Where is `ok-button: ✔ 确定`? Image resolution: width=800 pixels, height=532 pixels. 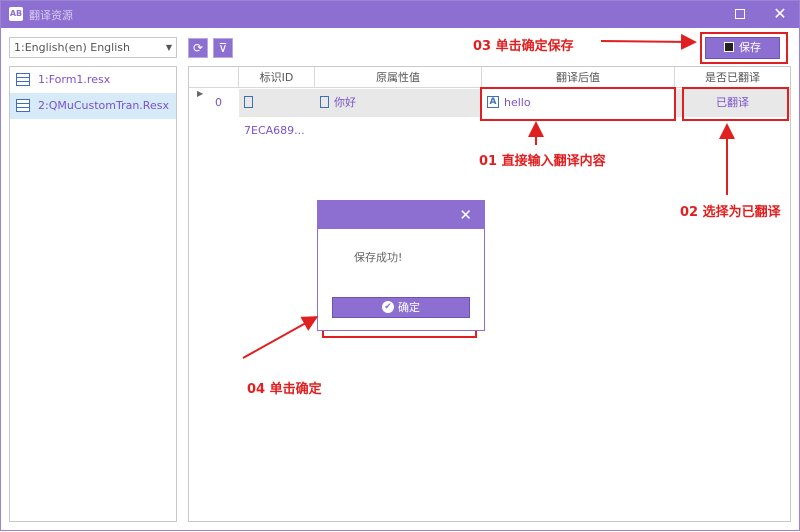 ok-button: ✔ 确定 is located at coordinates (401, 307).